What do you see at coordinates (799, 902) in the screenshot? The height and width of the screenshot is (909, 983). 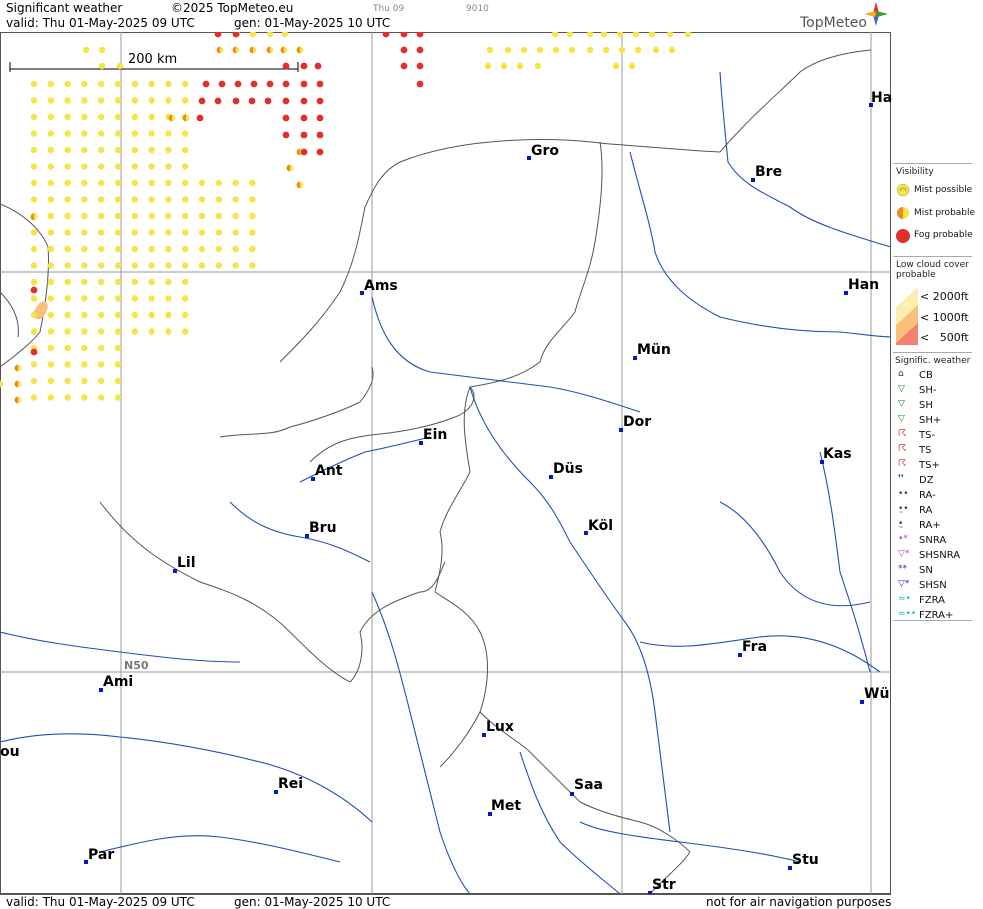 I see `disclaimer-text: not for air navigation purposes` at bounding box center [799, 902].